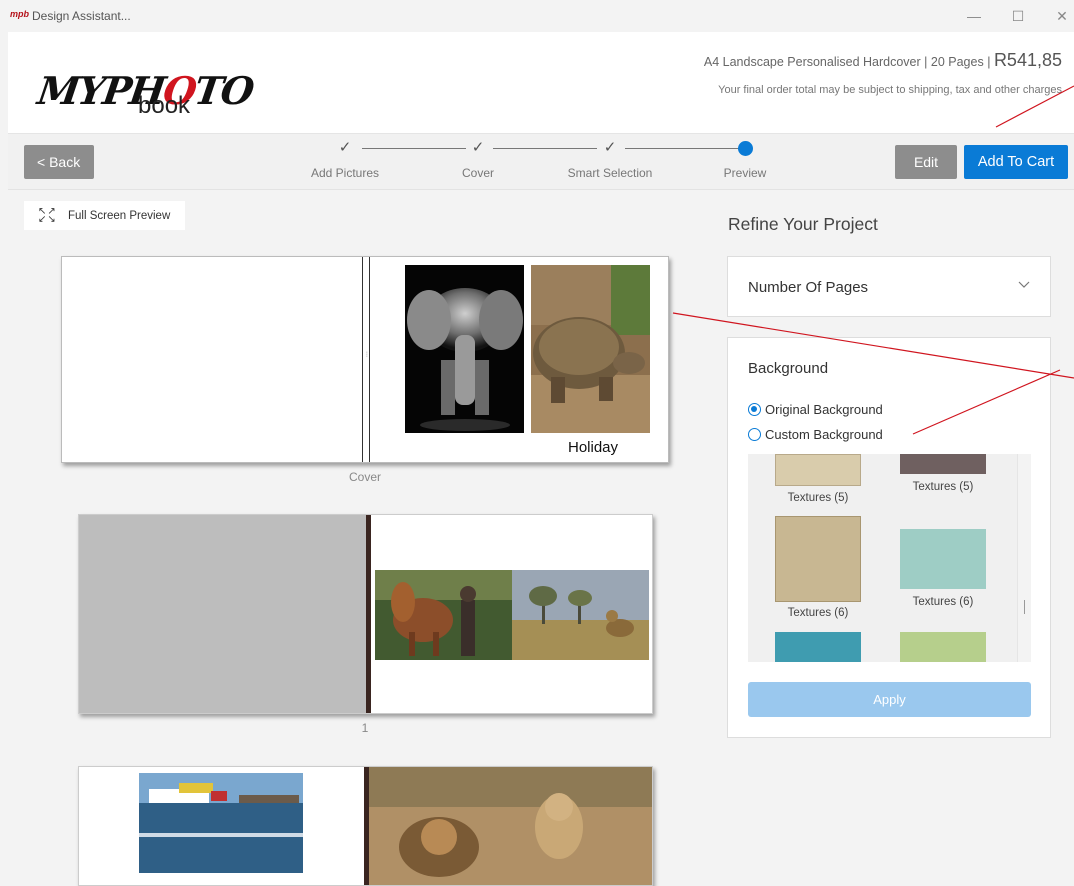 Image resolution: width=1074 pixels, height=886 pixels. I want to click on cover-spine, so click(366, 359).